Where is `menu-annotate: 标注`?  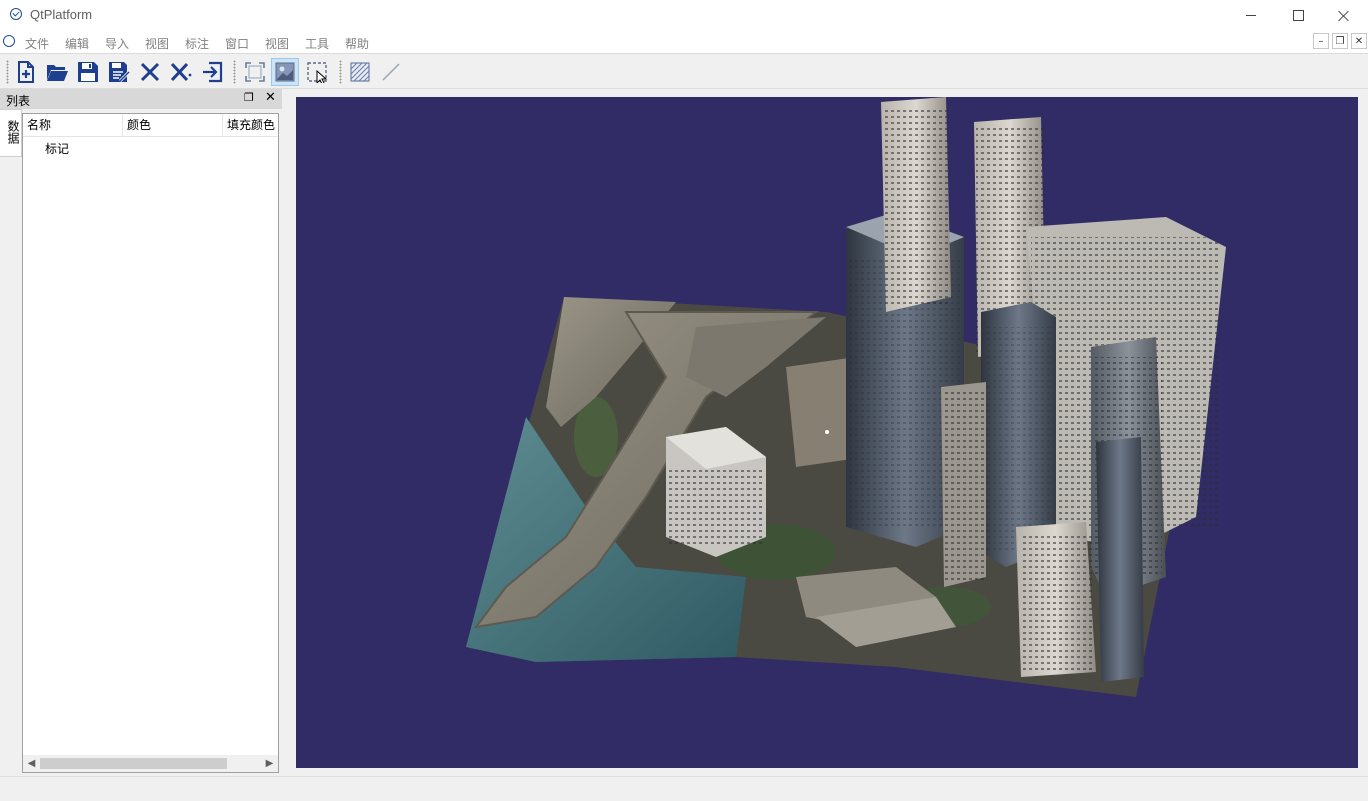
menu-annotate: 标注 is located at coordinates (197, 43).